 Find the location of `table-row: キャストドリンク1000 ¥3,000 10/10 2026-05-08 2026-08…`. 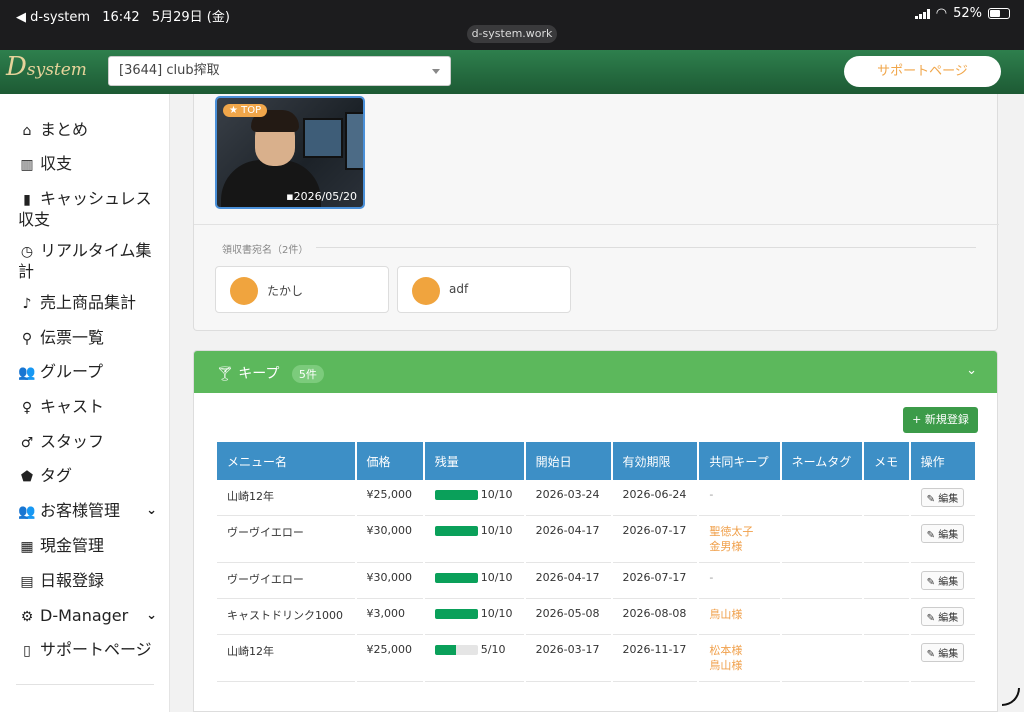

table-row: キャストドリンク1000 ¥3,000 10/10 2026-05-08 2026-08… is located at coordinates (596, 617).